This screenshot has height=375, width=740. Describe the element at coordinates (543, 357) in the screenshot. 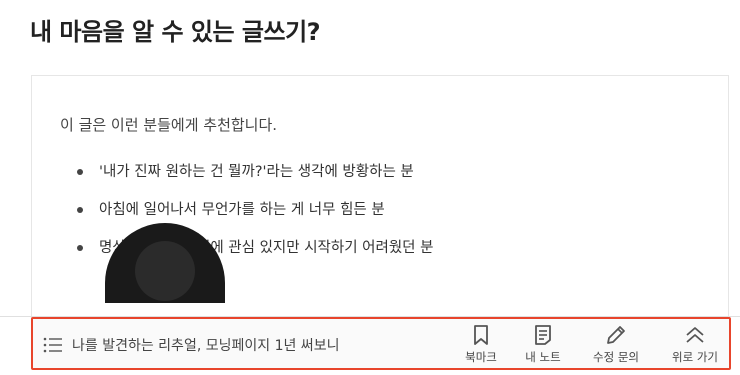

I see `my-note-label: 내 노트` at that location.